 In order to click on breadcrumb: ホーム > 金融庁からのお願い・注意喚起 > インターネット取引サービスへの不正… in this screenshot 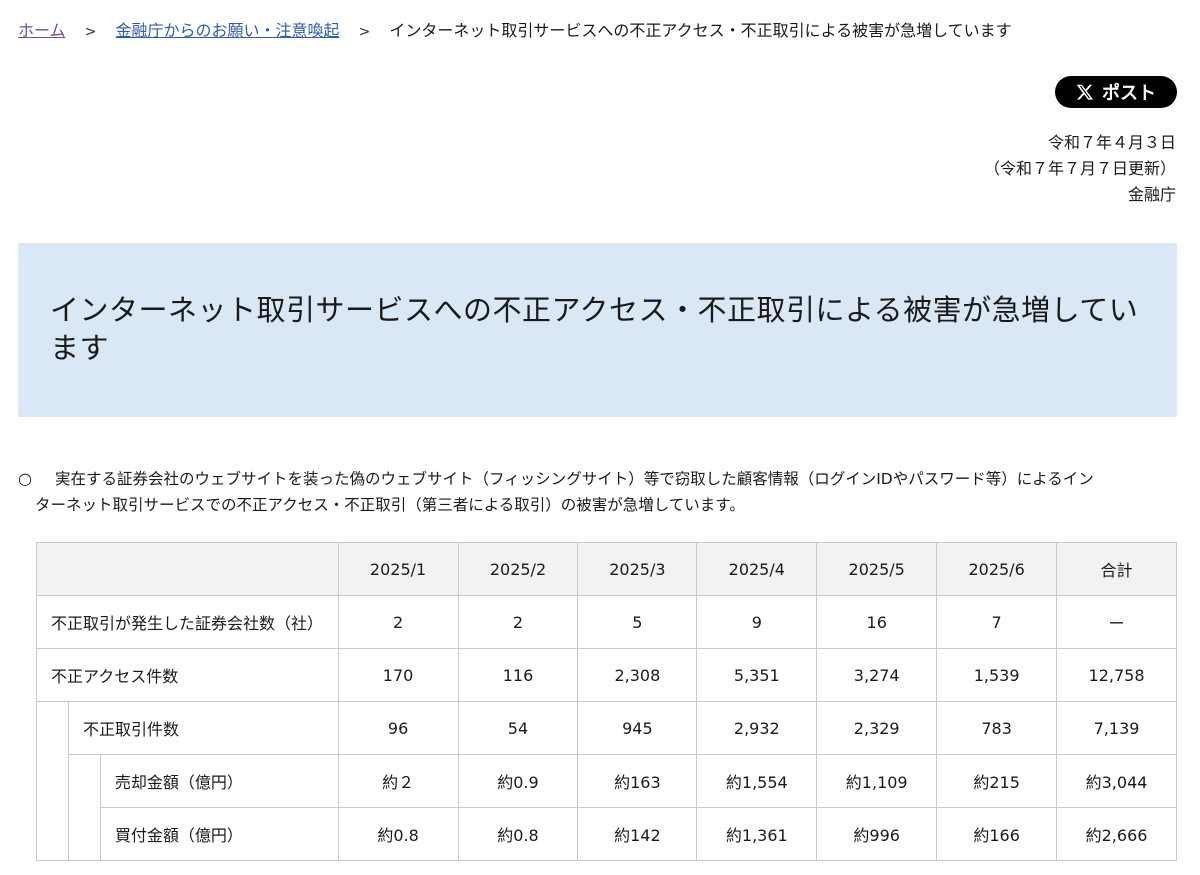, I will do `click(515, 31)`.